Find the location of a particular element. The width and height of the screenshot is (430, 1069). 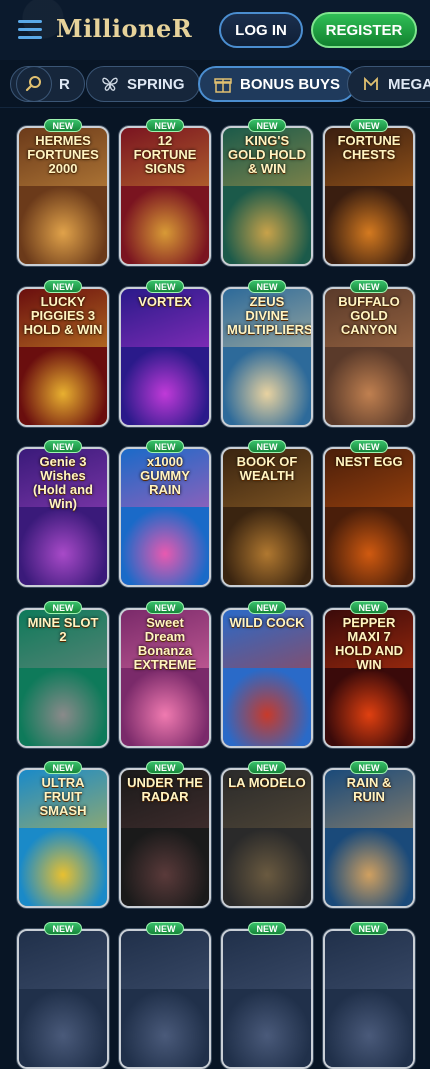

game-title: HERMES FORTUNES 2000 is located at coordinates (63, 154).